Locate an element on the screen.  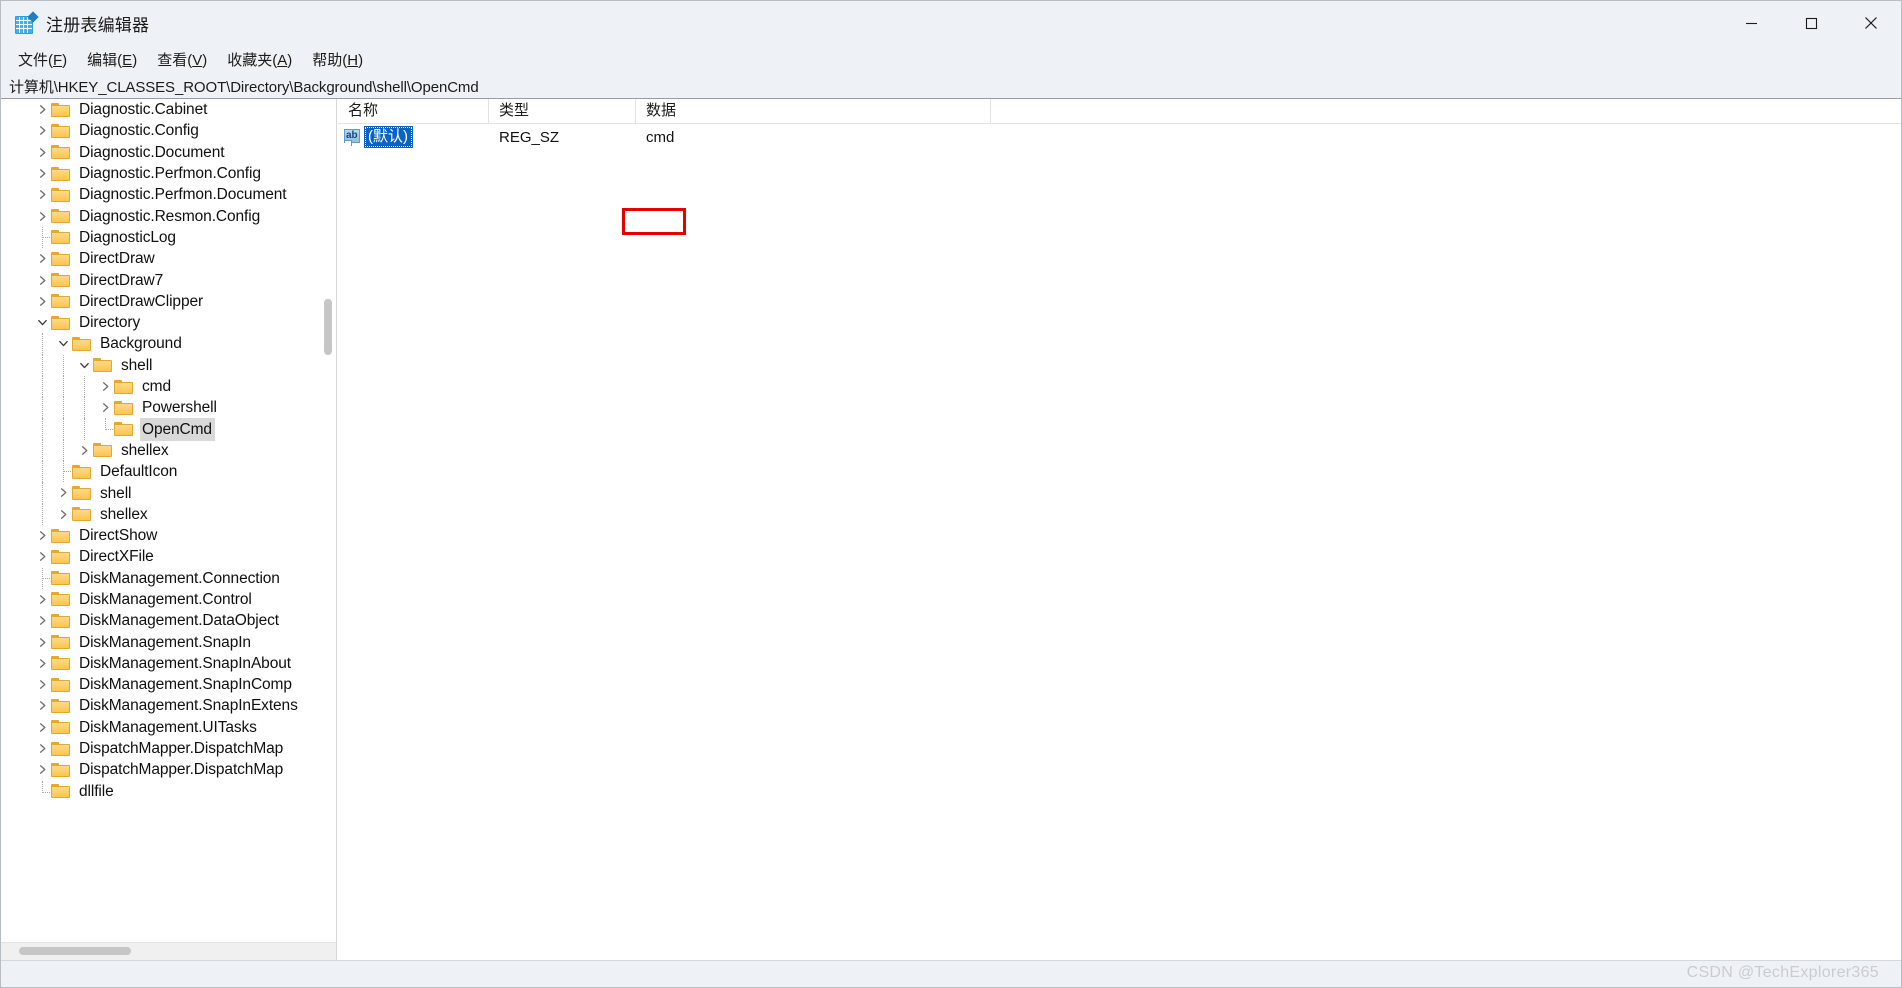
tree-item-background: Background is located at coordinates (160, 344).